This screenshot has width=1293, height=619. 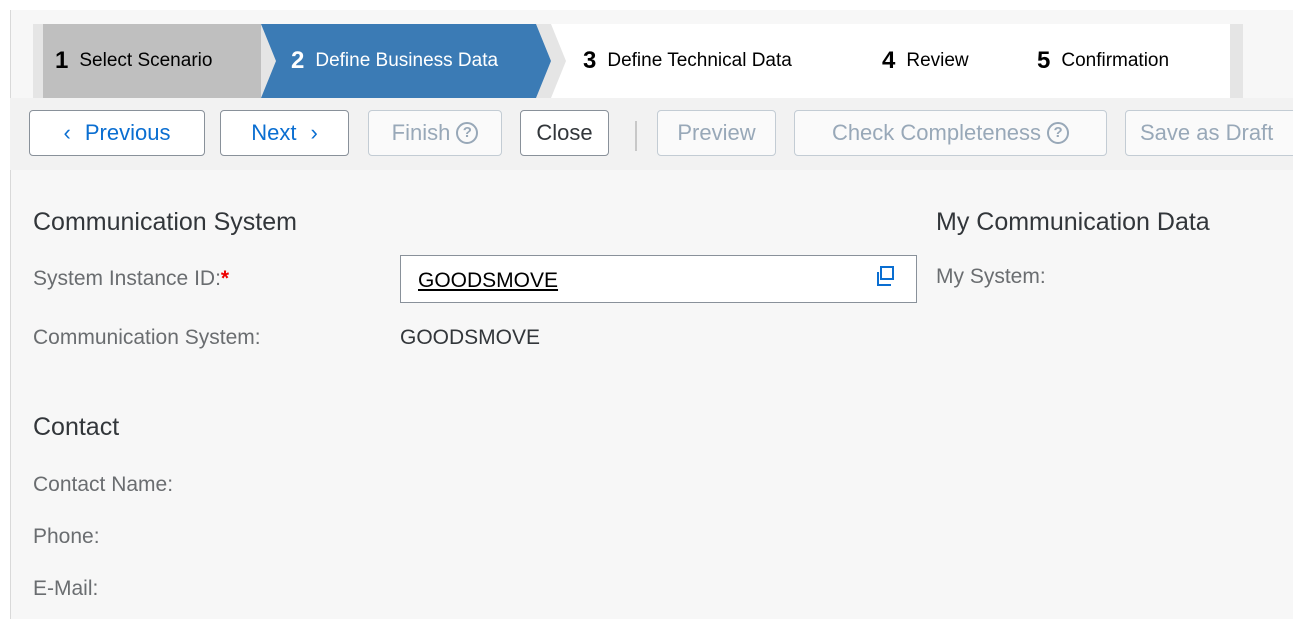 I want to click on system-instance-id-label: System Instance ID:*, so click(x=131, y=279).